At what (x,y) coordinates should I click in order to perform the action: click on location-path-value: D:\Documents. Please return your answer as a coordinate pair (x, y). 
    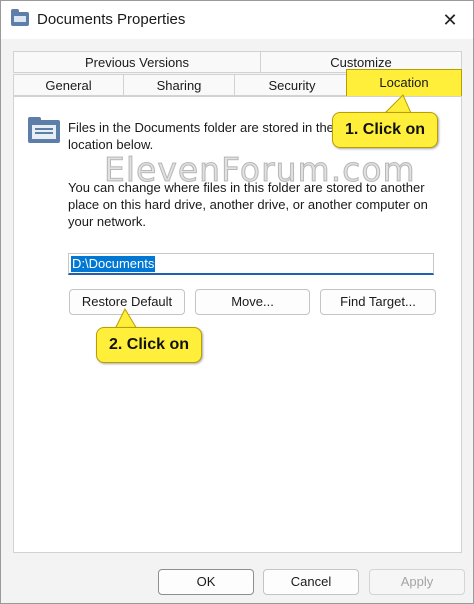
    Looking at the image, I should click on (113, 264).